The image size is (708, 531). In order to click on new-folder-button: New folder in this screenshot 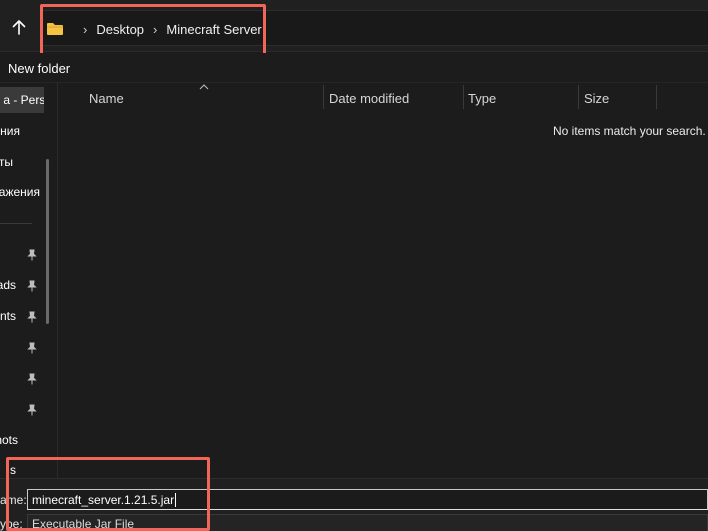, I will do `click(39, 68)`.